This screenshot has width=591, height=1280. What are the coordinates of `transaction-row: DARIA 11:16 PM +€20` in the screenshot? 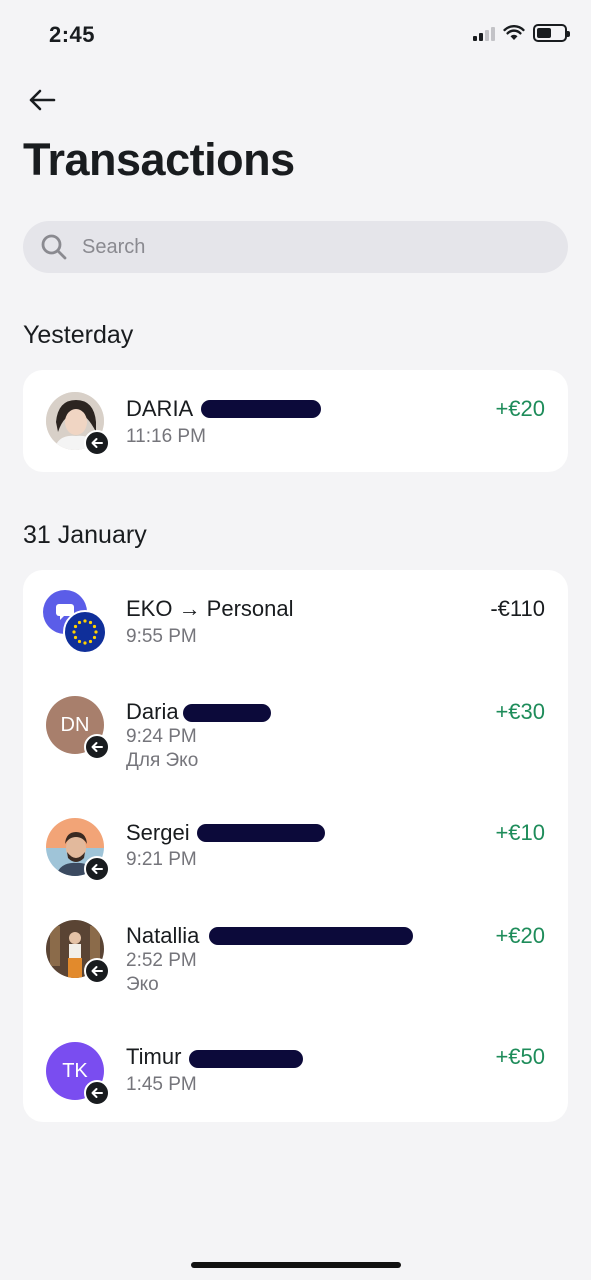 It's located at (295, 421).